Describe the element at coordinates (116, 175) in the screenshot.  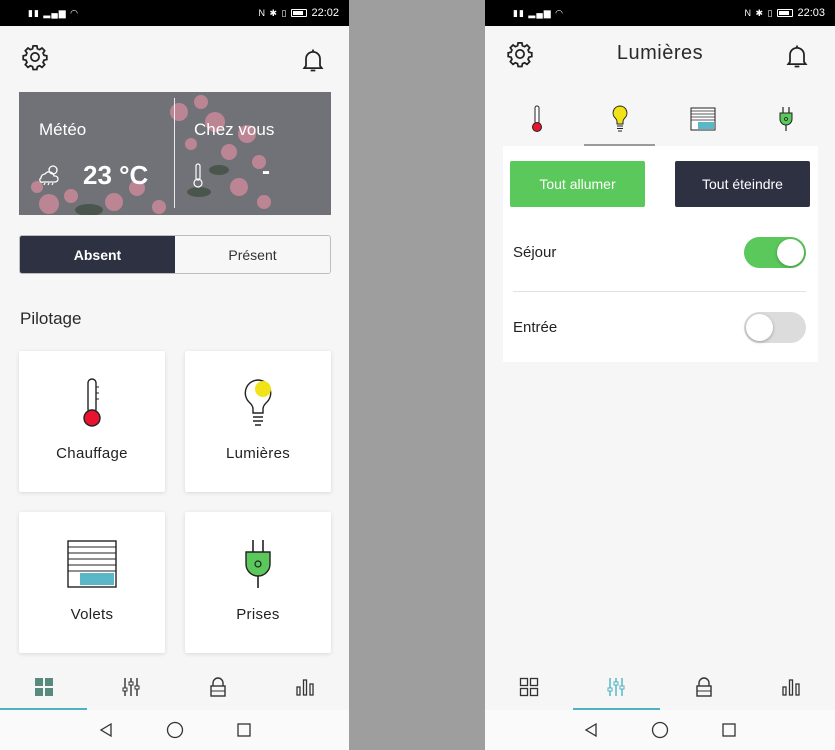
I see `weather-temperature: 23 °C` at that location.